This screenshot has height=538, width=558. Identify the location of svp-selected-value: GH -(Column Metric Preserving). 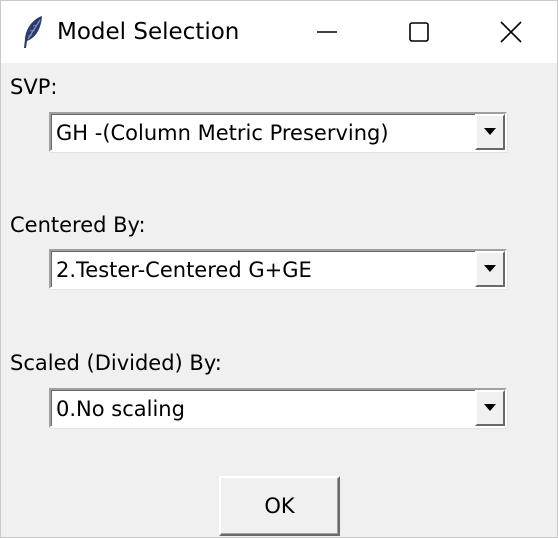
(222, 133).